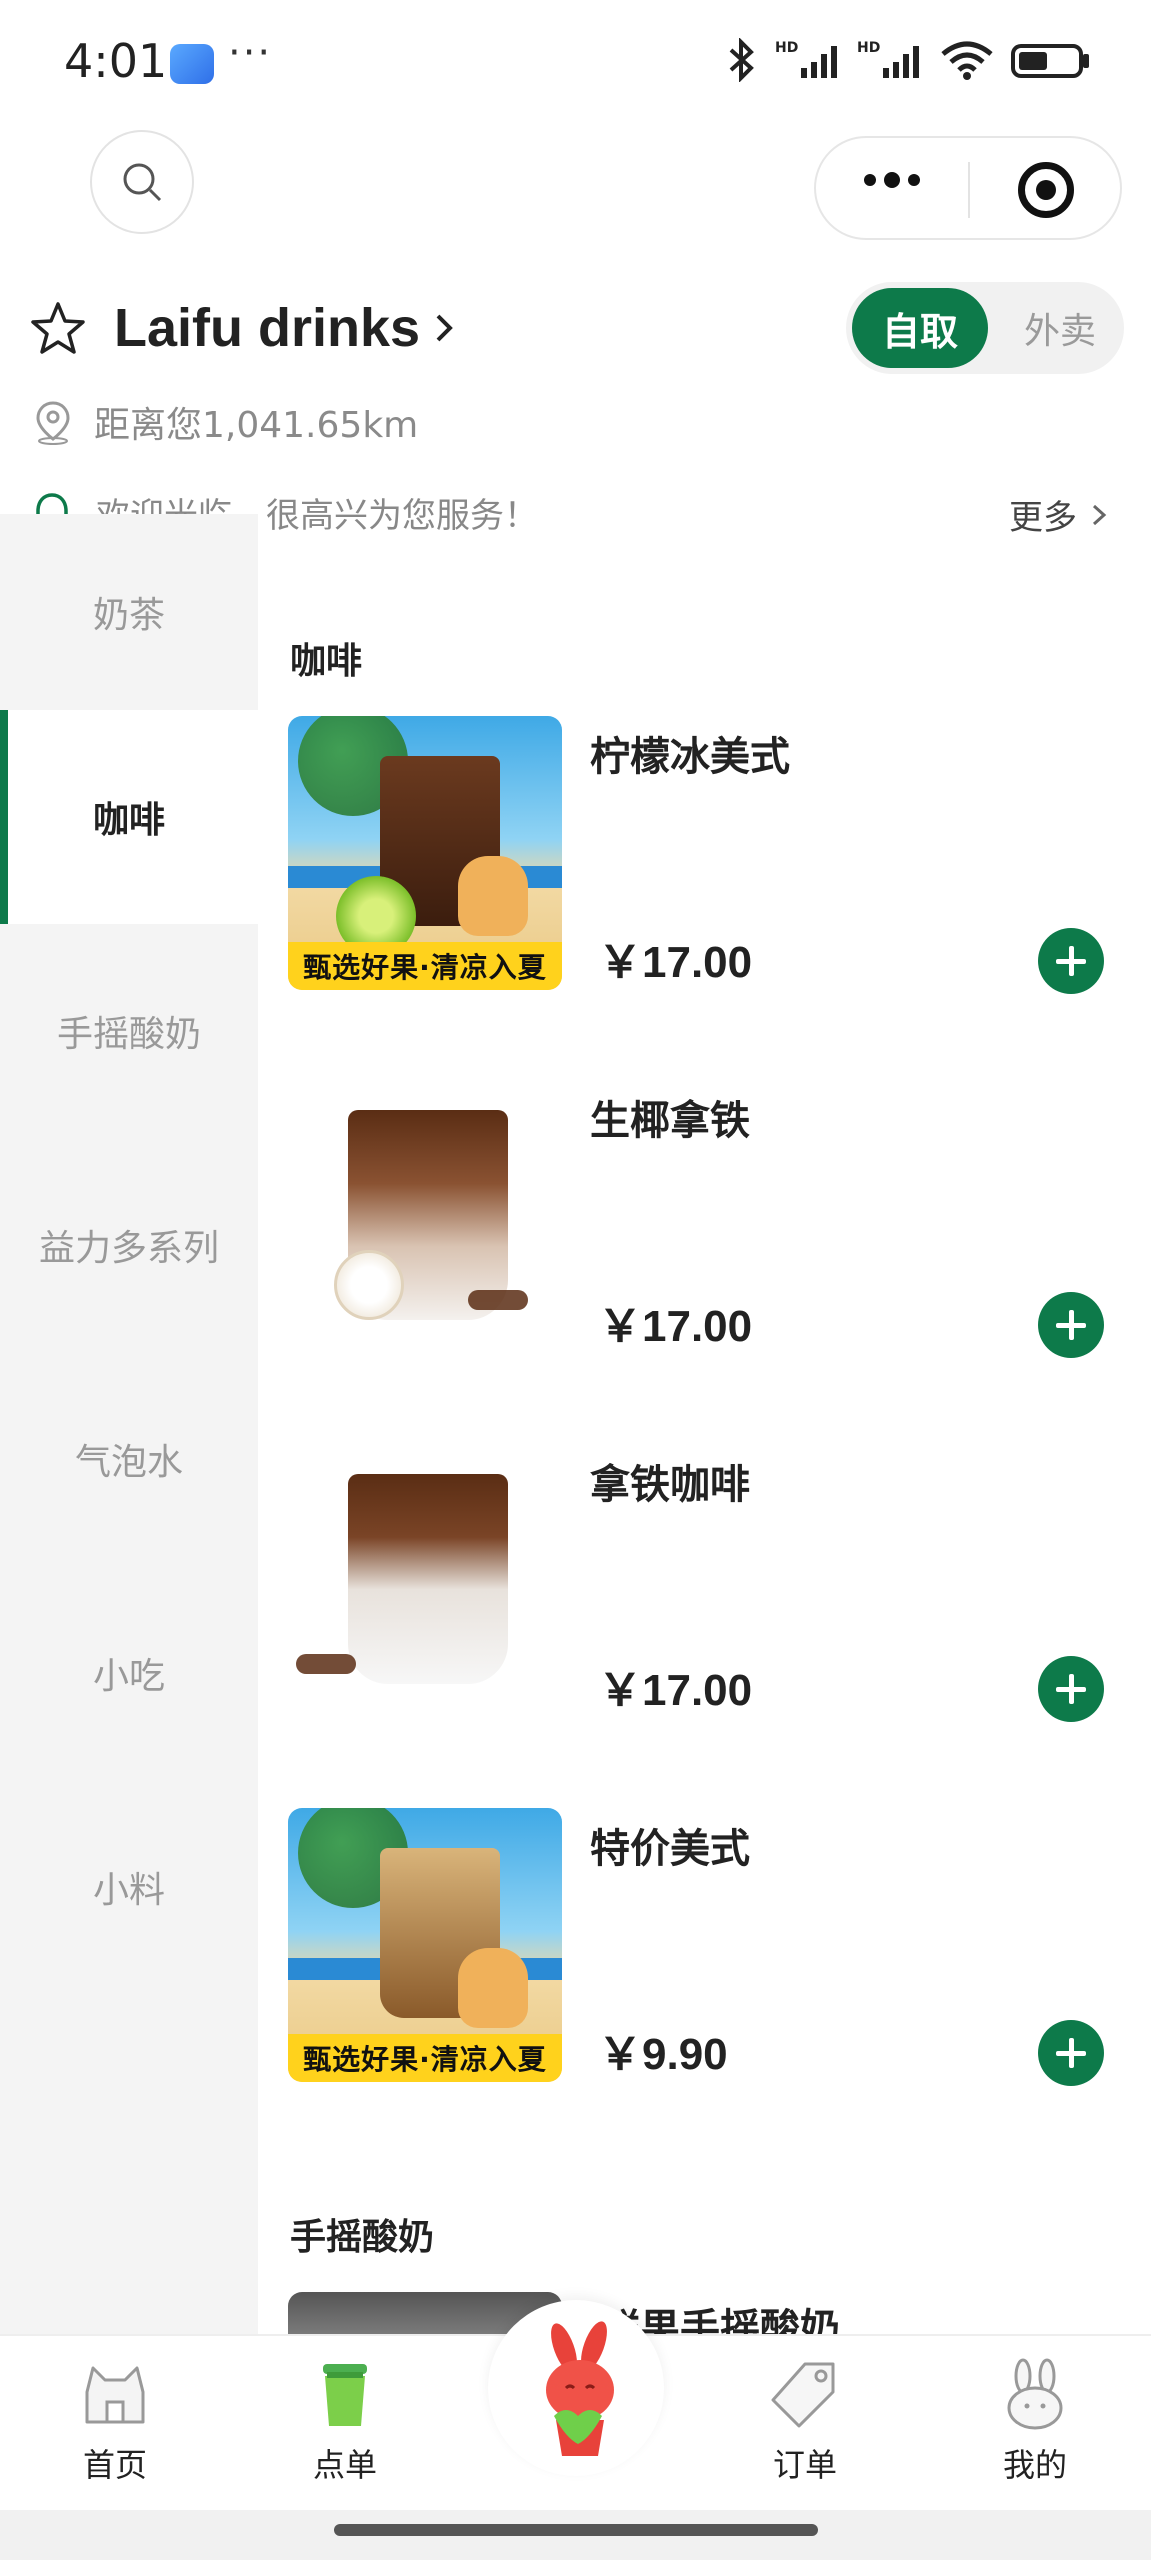 The width and height of the screenshot is (1151, 2560). I want to click on product-price: ￥9.90, so click(663, 2054).